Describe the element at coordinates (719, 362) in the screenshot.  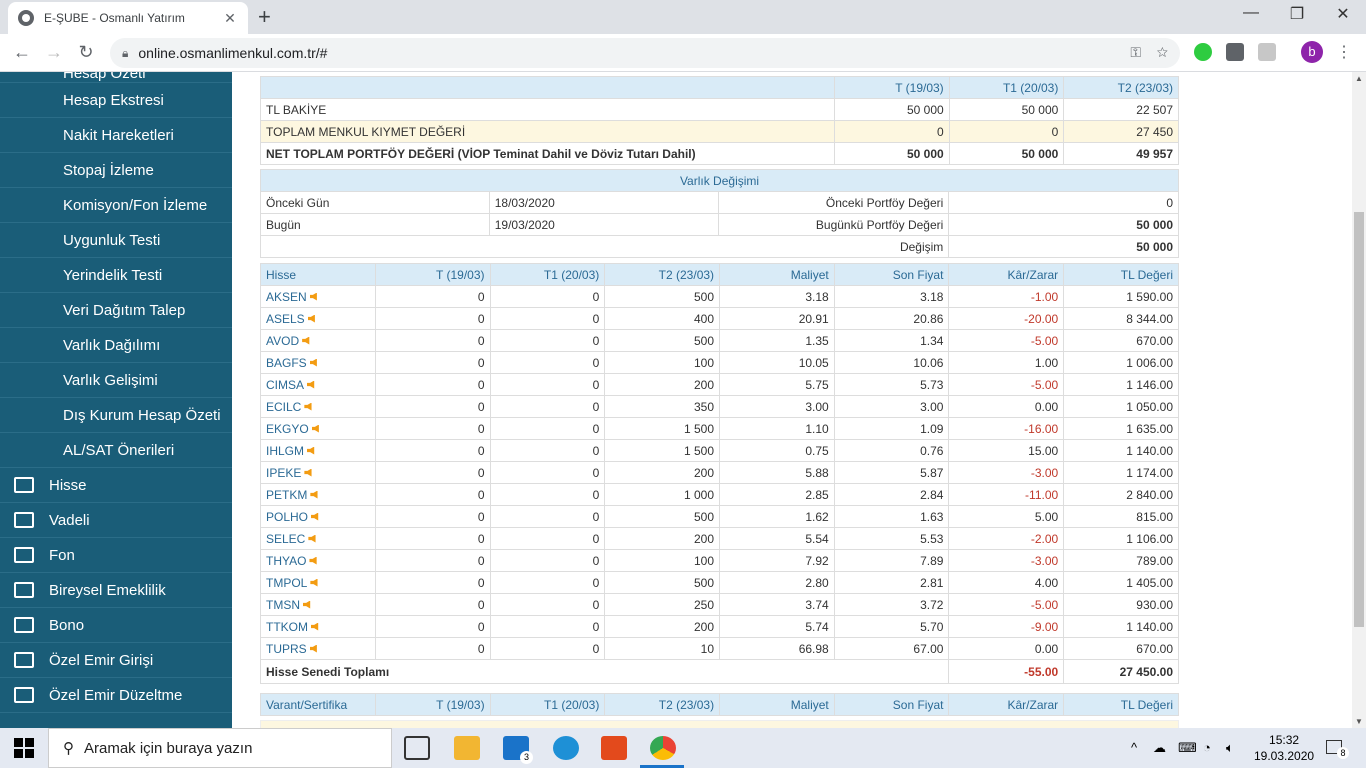
I see `stock-row: BAGFS 0 0 100 10.05 10.06 1.00 1 006.00` at that location.